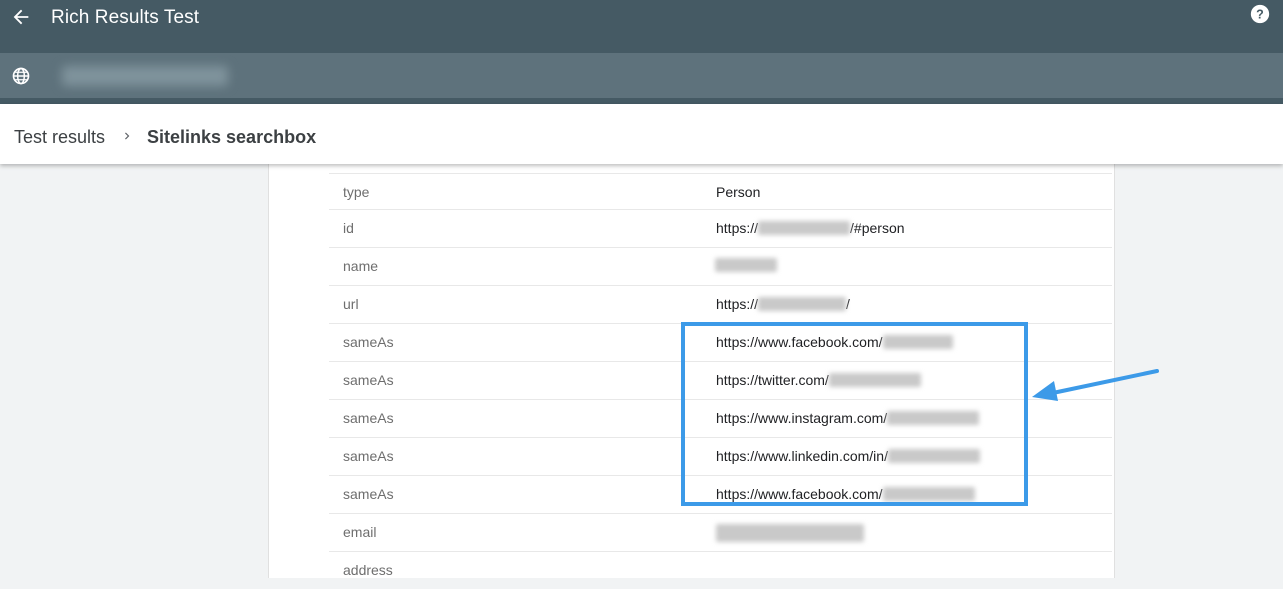 Image resolution: width=1283 pixels, height=589 pixels. Describe the element at coordinates (59, 137) in the screenshot. I see `breadcrumb-test-results: Test results` at that location.